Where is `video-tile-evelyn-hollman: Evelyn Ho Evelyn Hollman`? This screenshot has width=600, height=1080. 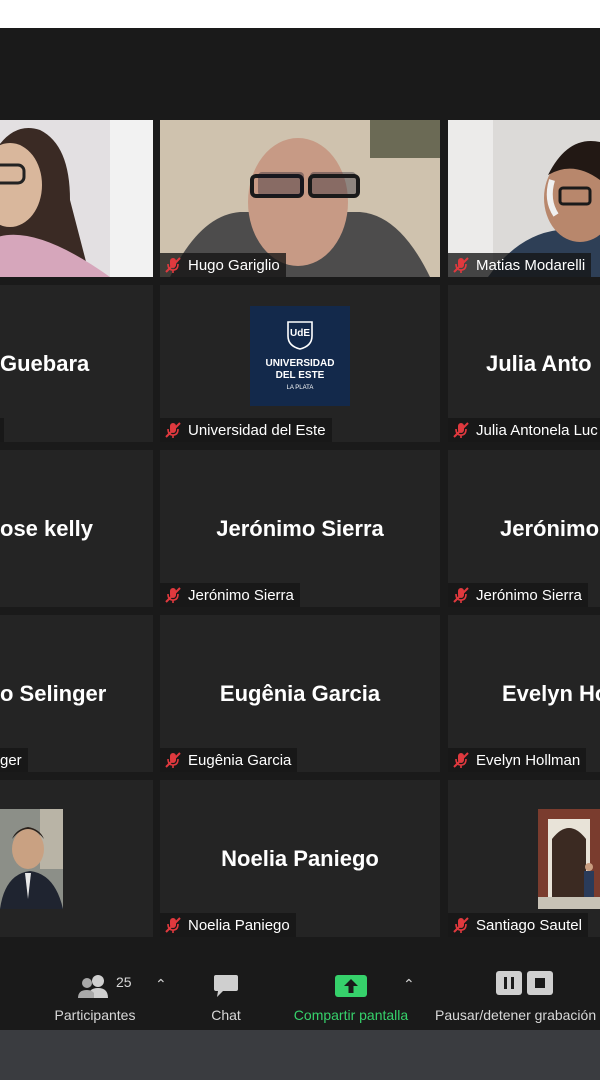
video-tile-evelyn-hollman: Evelyn Ho Evelyn Hollman is located at coordinates (524, 693).